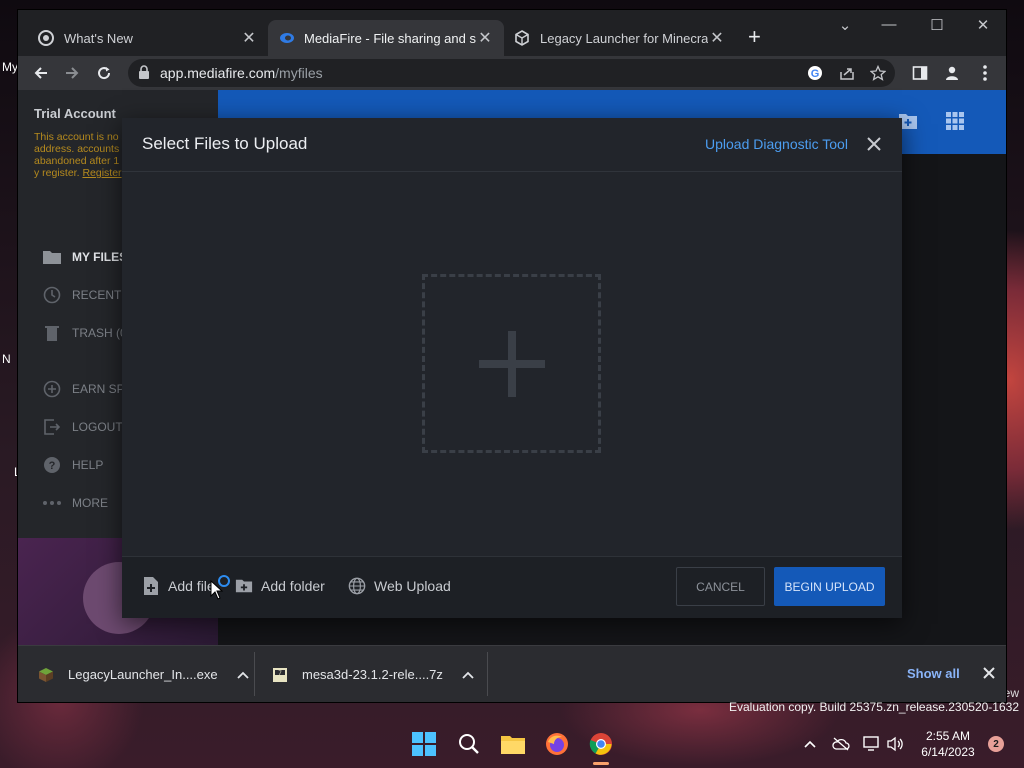 The width and height of the screenshot is (1024, 768). I want to click on chrome-taskbar-icon, so click(601, 744).